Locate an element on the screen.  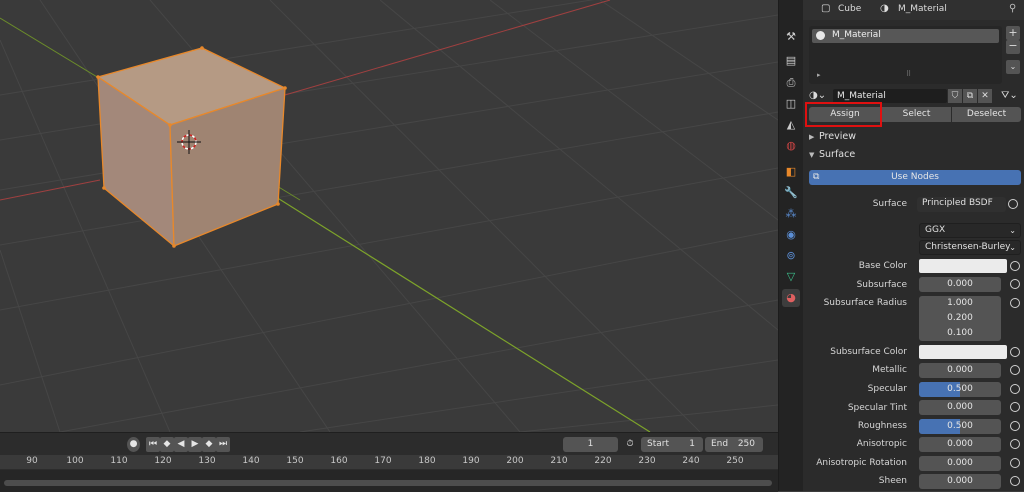
render-tab-icon: ▤ is located at coordinates (791, 61).